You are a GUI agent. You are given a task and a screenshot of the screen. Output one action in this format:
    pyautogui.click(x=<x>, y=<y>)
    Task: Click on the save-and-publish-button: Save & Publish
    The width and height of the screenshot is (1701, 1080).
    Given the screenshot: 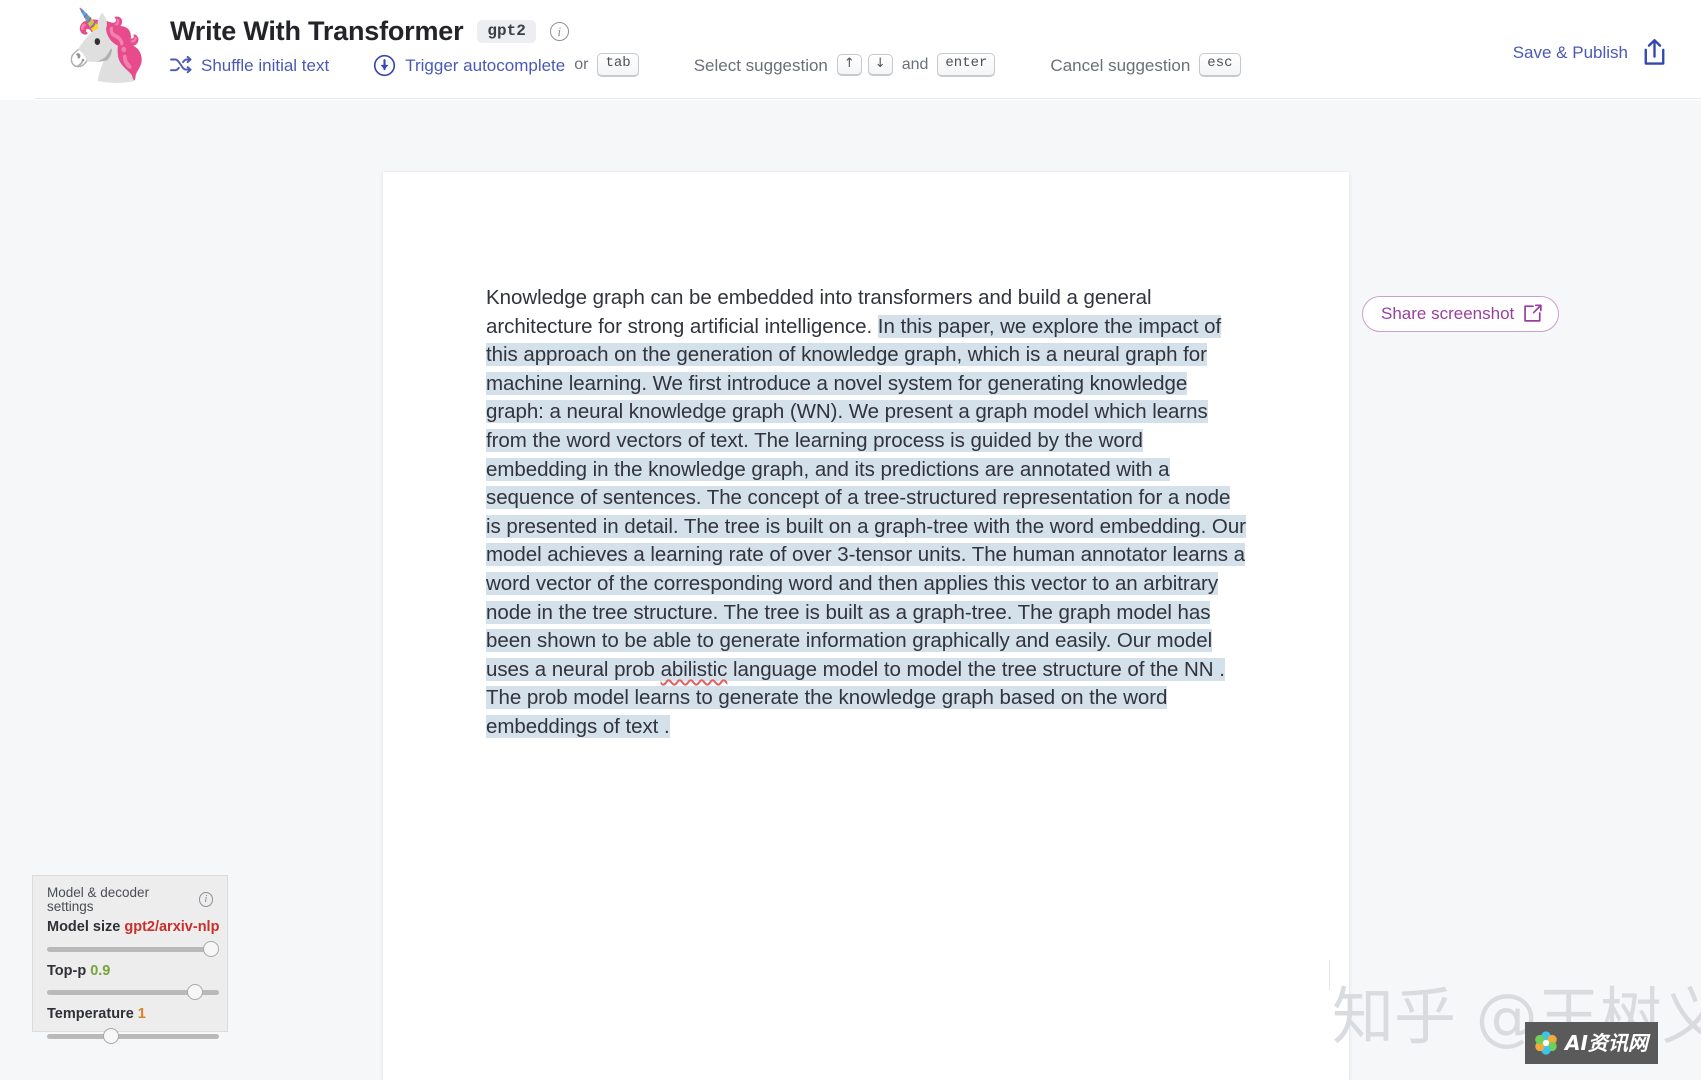 What is the action you would take?
    pyautogui.click(x=1590, y=52)
    